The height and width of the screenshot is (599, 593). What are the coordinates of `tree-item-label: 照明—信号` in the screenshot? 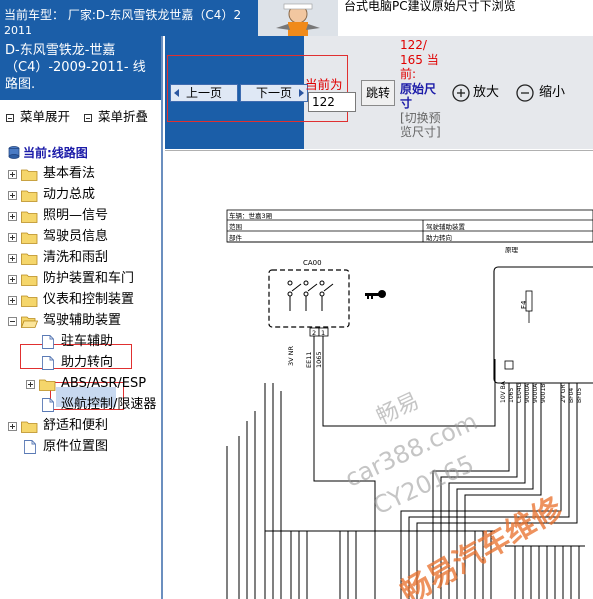 It's located at (76, 215).